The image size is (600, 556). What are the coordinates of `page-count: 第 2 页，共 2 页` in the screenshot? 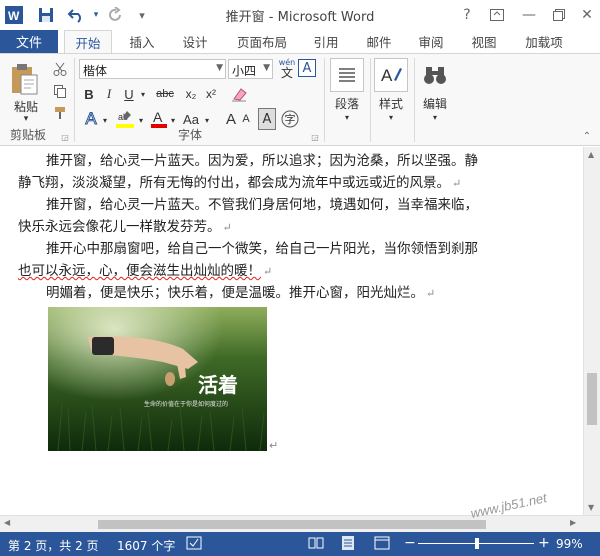 It's located at (53, 545).